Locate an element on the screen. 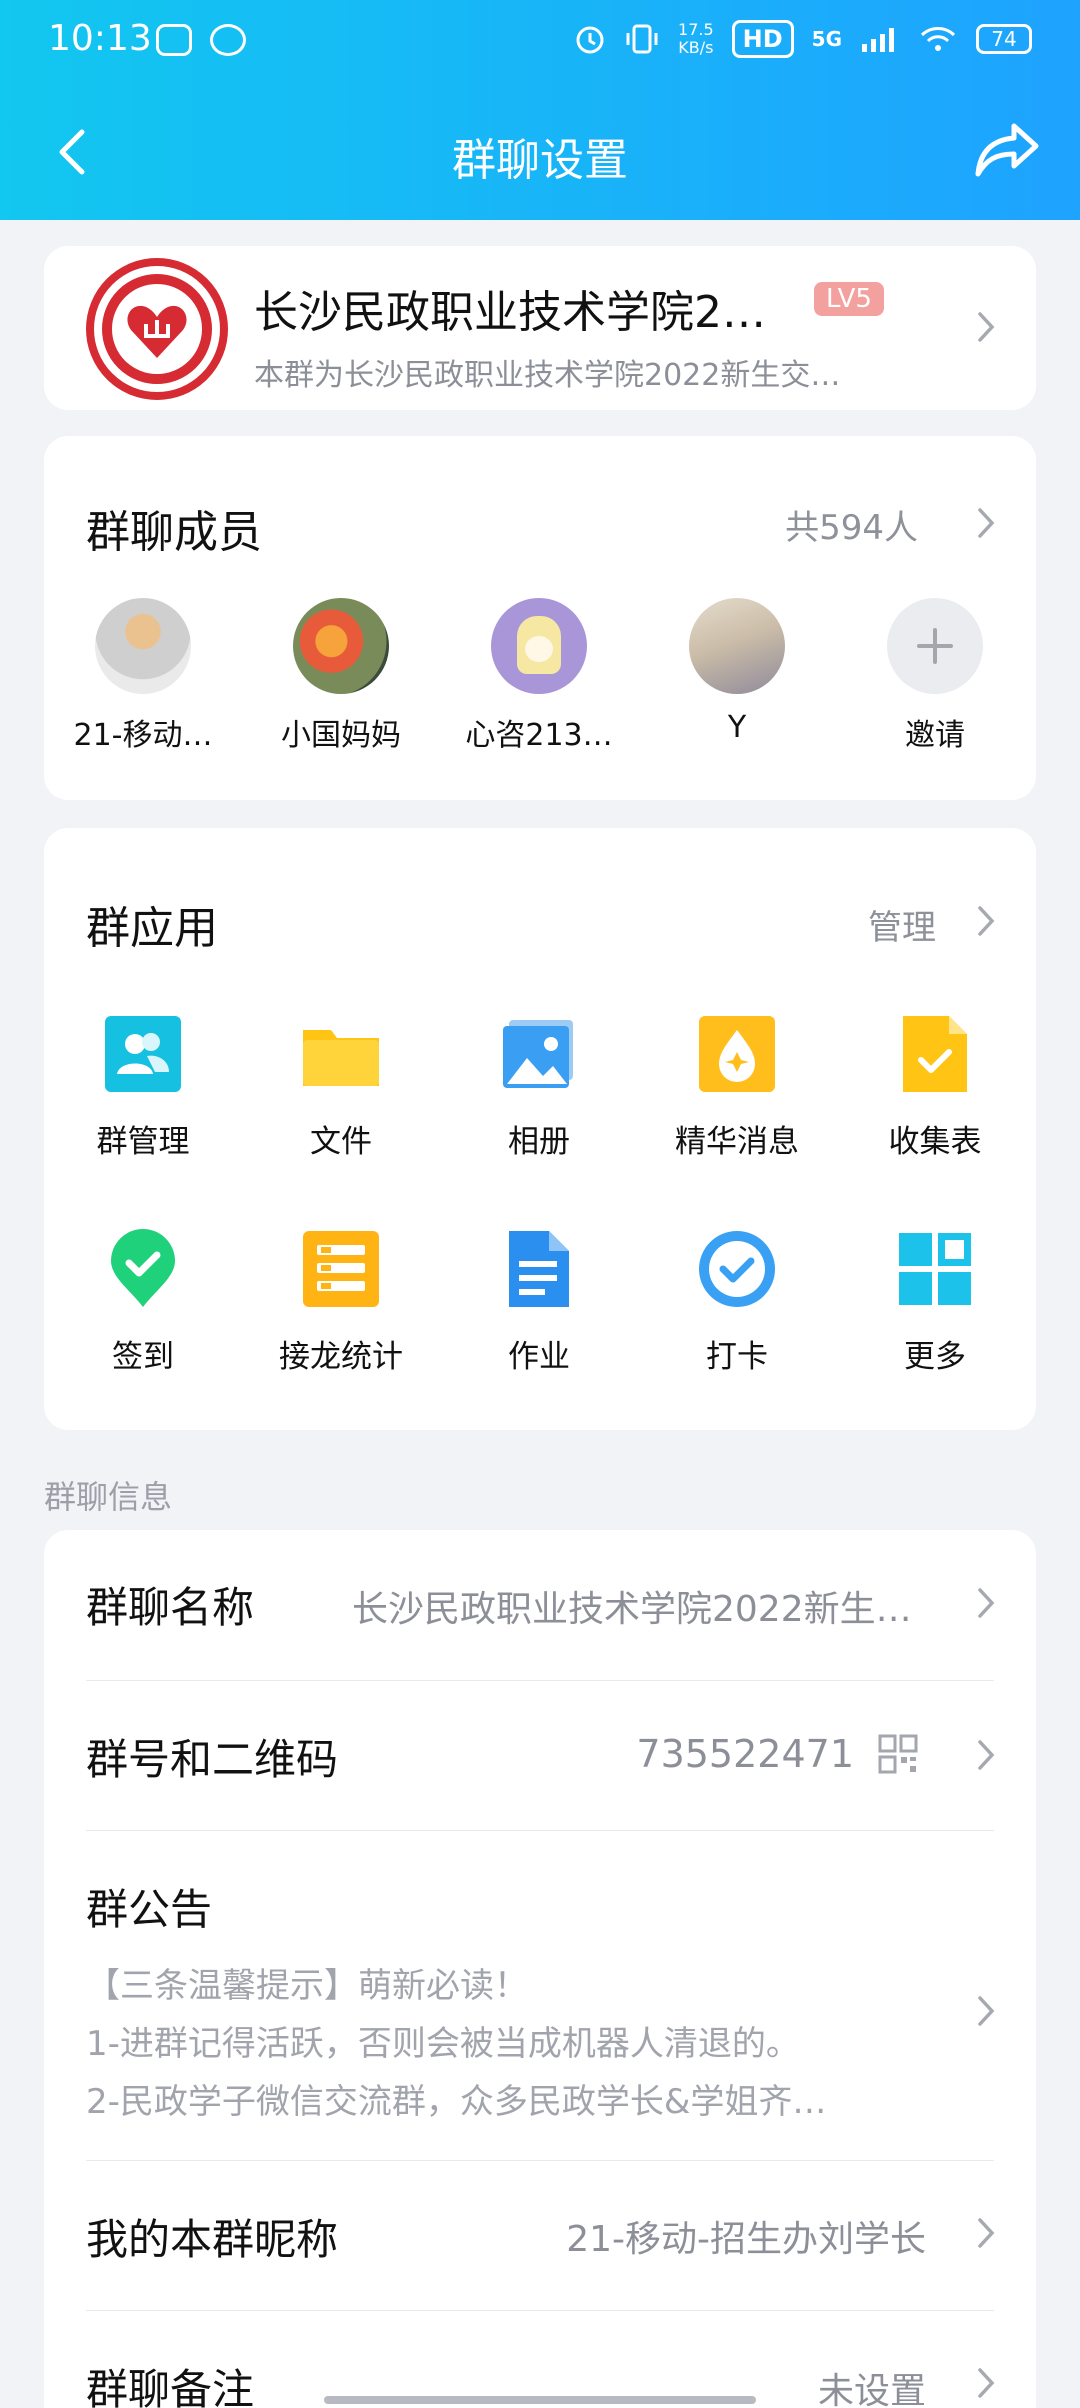  member-name: 小国妈妈 is located at coordinates (341, 735).